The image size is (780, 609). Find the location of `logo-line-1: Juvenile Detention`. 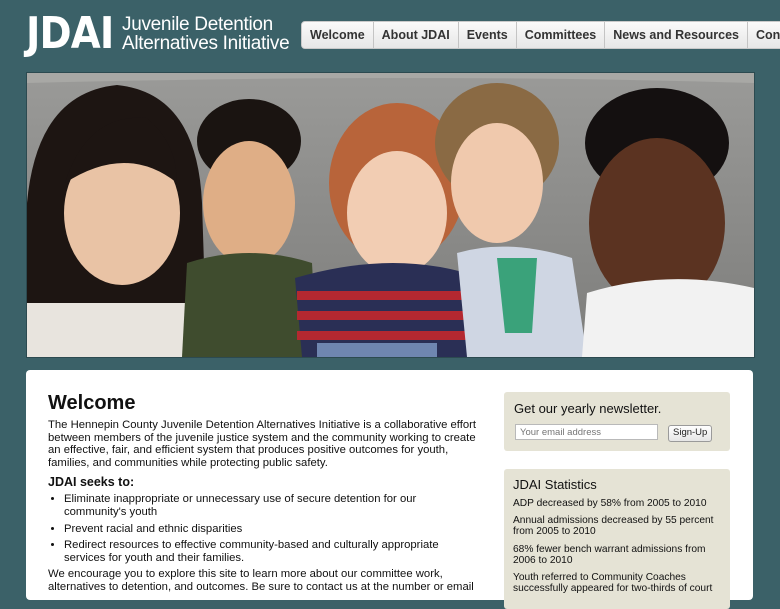

logo-line-1: Juvenile Detention is located at coordinates (197, 24).